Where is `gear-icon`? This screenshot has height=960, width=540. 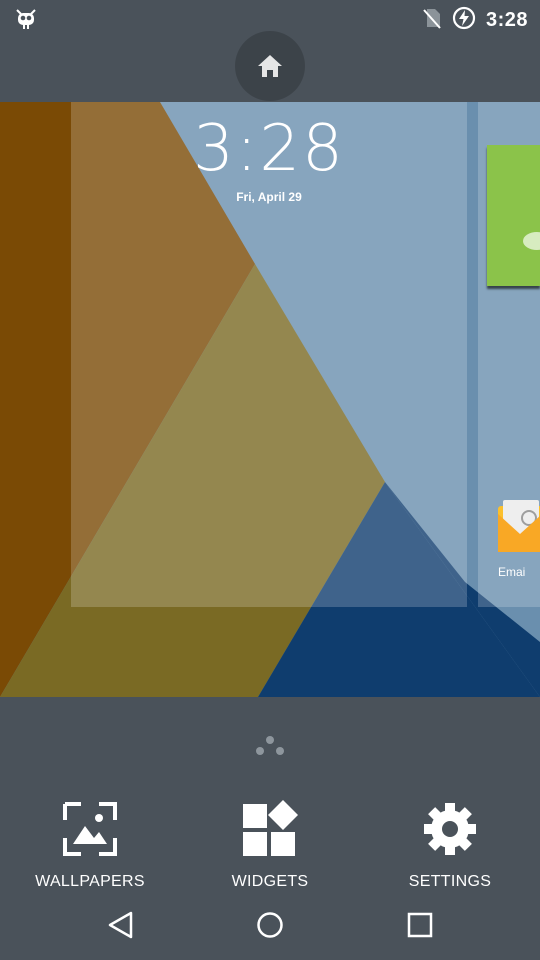 gear-icon is located at coordinates (450, 829).